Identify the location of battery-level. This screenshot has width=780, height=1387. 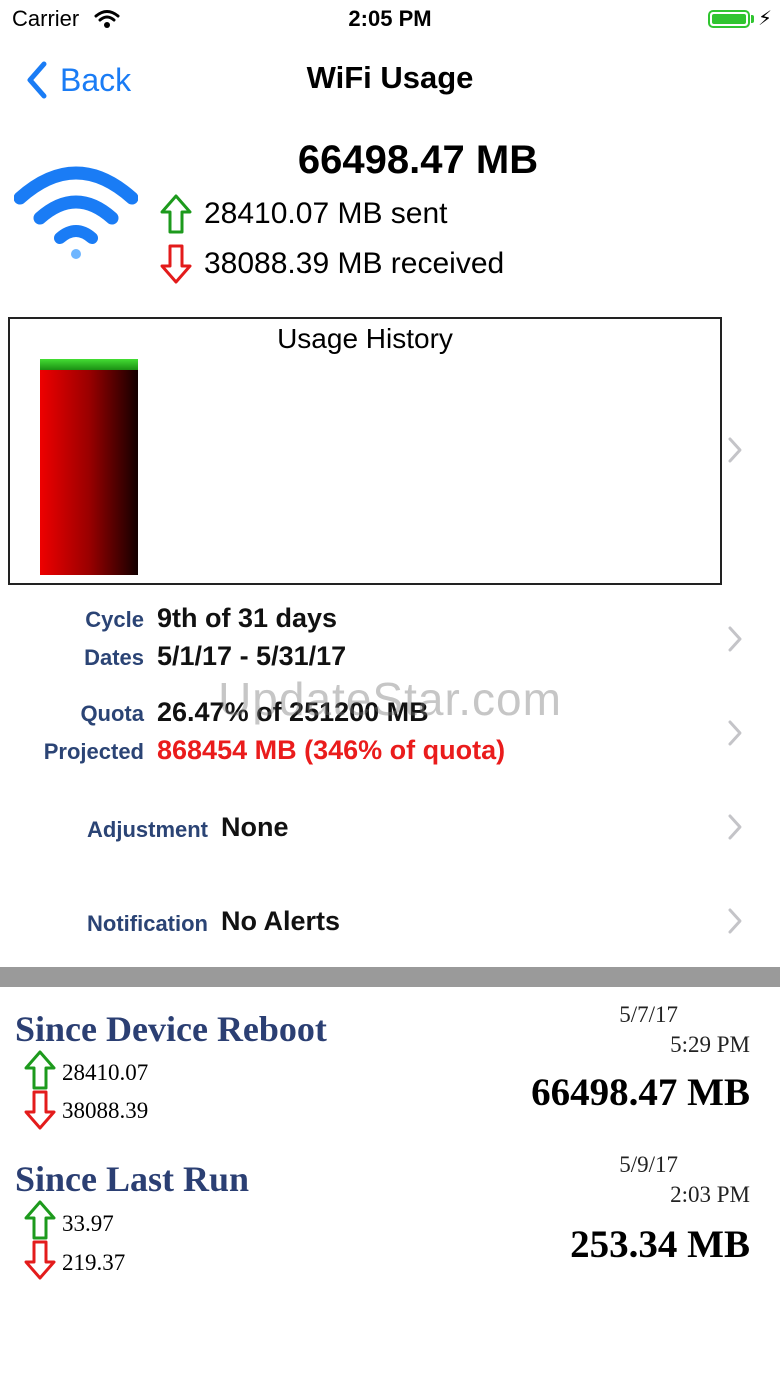
(729, 19).